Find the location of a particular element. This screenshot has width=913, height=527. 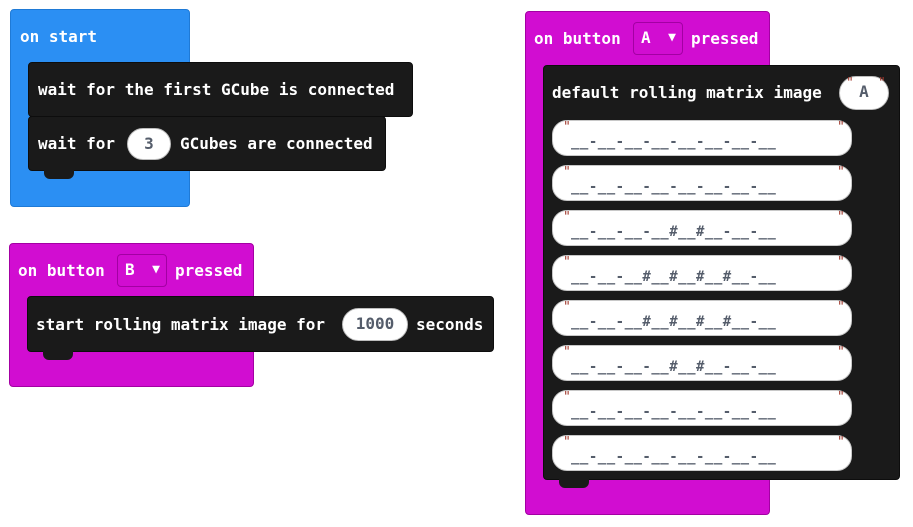

button-b-dropdown: B ▼ is located at coordinates (142, 270).